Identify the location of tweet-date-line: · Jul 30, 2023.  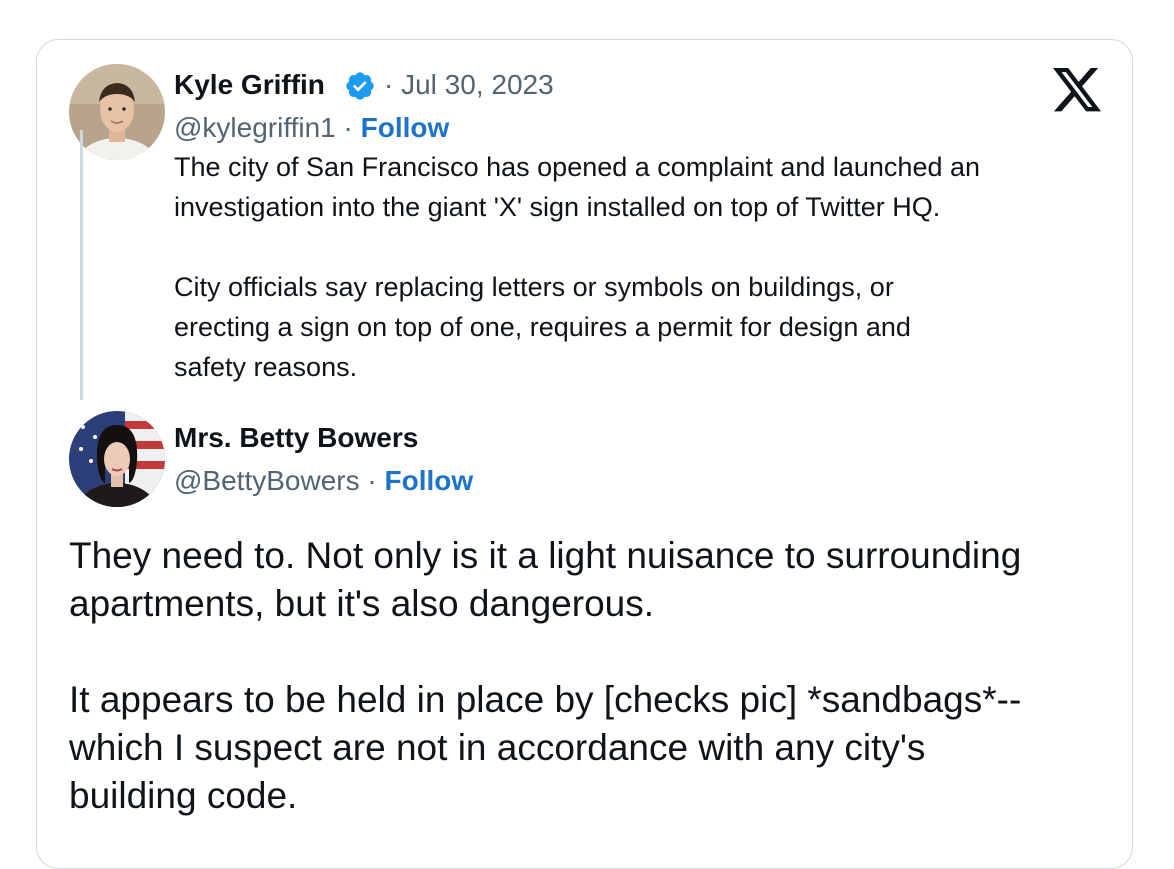
(469, 85).